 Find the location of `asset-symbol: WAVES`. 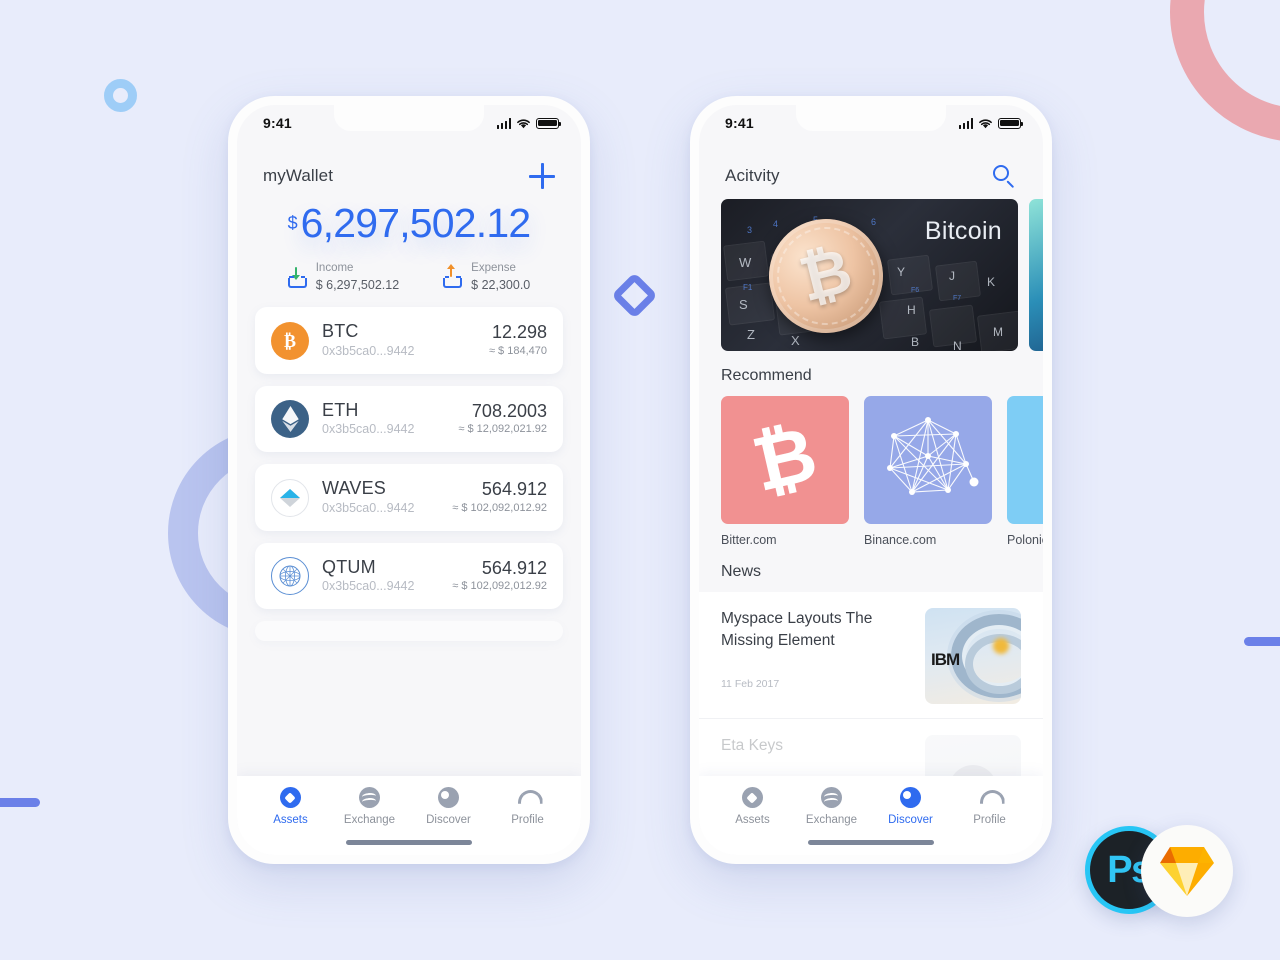

asset-symbol: WAVES is located at coordinates (354, 488).